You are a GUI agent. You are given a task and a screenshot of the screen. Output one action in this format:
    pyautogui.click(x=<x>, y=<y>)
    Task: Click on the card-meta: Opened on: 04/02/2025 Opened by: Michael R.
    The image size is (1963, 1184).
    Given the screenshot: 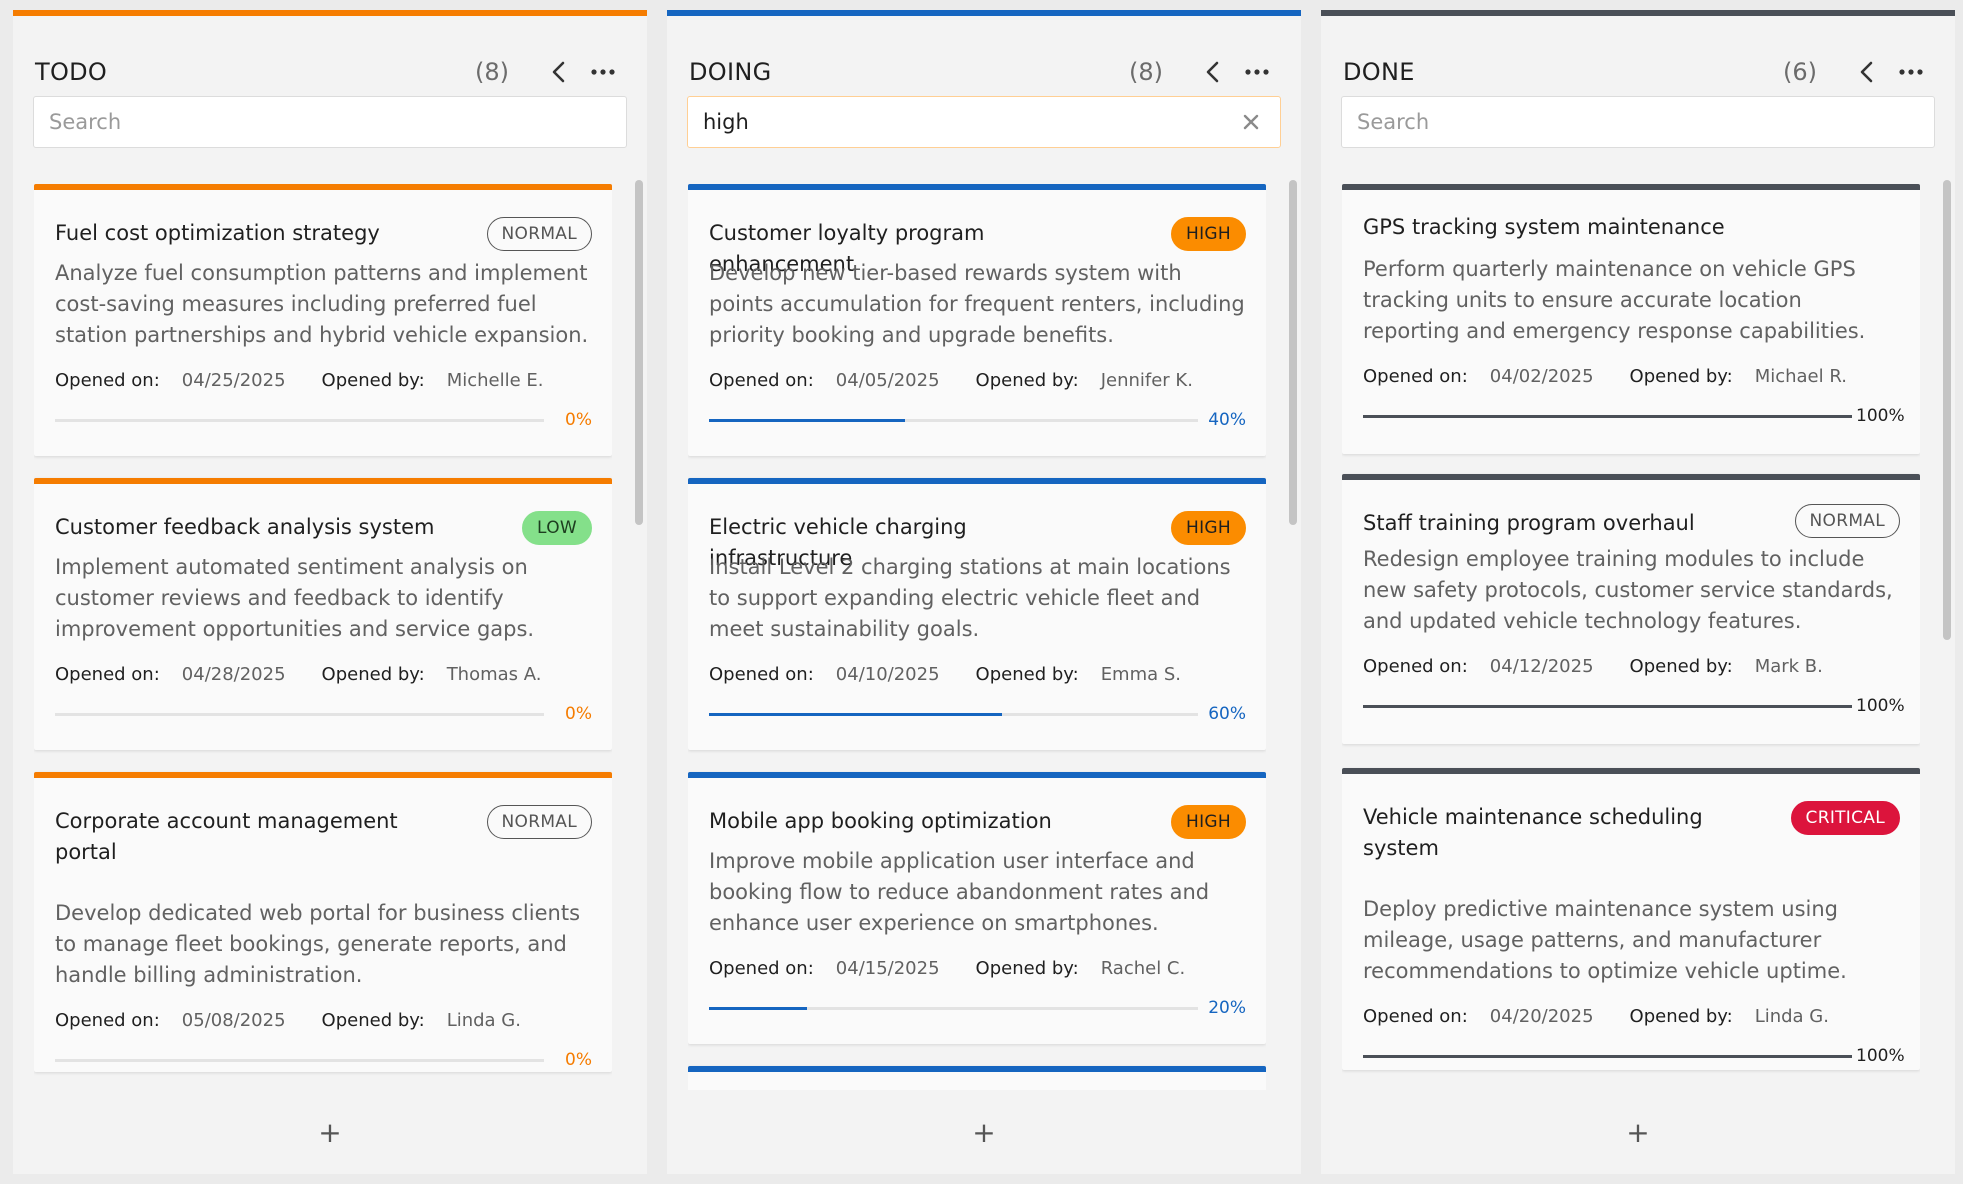 What is the action you would take?
    pyautogui.click(x=1631, y=377)
    